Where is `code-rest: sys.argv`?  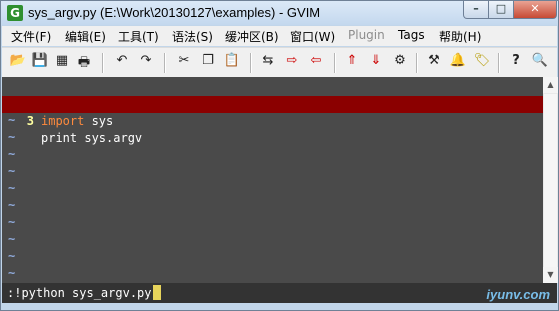
code-rest: sys.argv is located at coordinates (110, 138).